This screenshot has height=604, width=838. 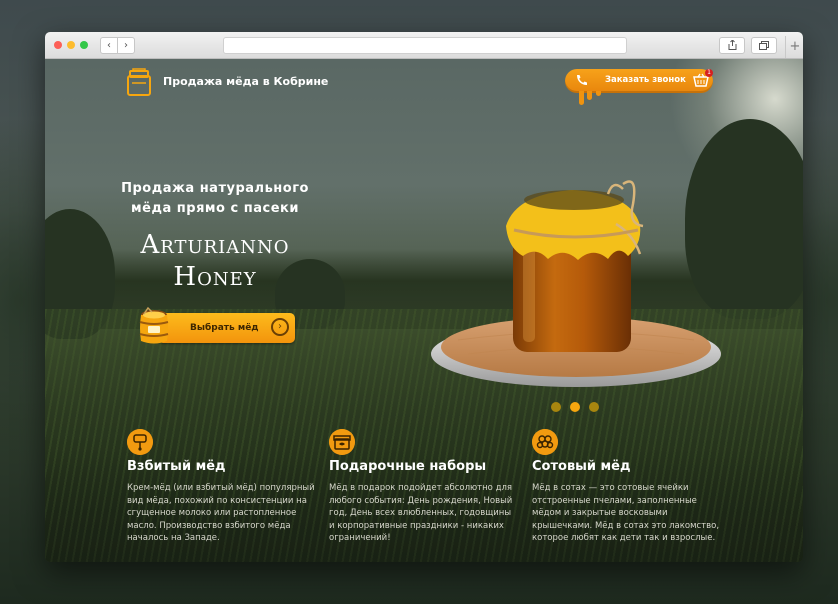 I want to click on hero-tagline-line: мёда прямо с пасеки, so click(x=215, y=208).